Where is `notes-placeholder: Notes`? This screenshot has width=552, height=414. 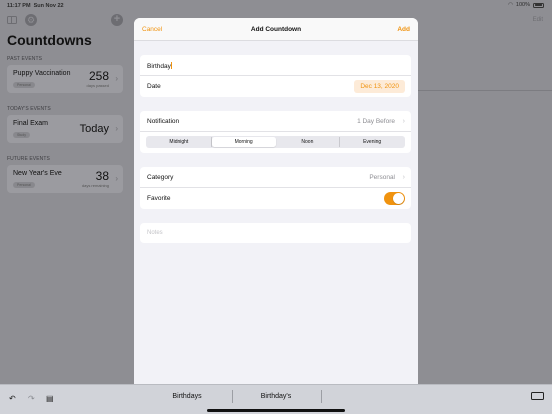 notes-placeholder: Notes is located at coordinates (155, 233).